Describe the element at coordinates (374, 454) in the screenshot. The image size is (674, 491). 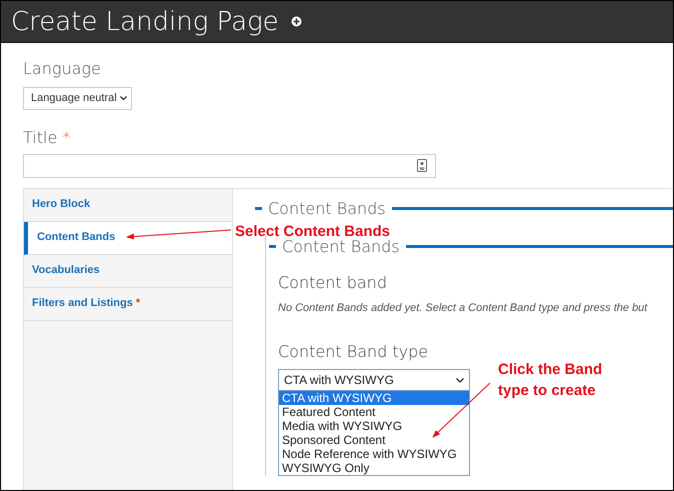
I see `dropdown-option: Node Reference with WYSIWYG` at that location.